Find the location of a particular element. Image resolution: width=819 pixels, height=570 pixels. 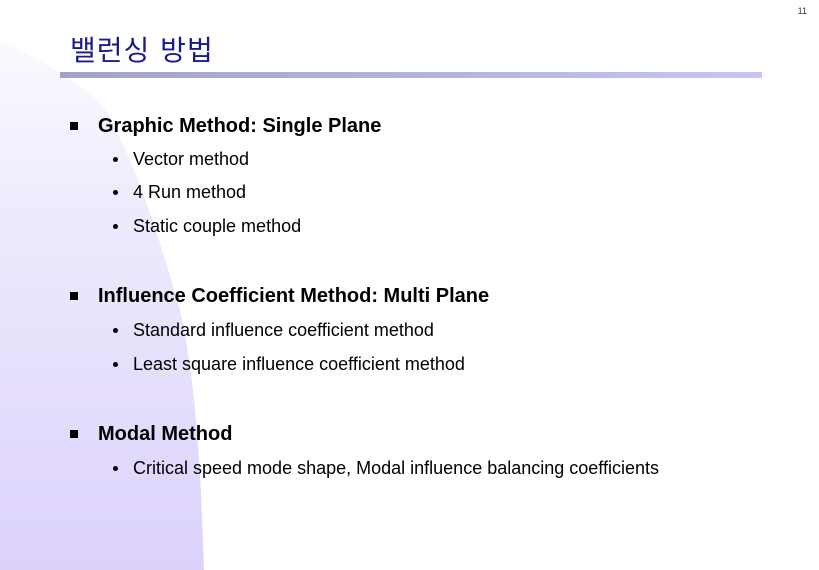

list-item-text: Static couple method is located at coordinates (217, 226).